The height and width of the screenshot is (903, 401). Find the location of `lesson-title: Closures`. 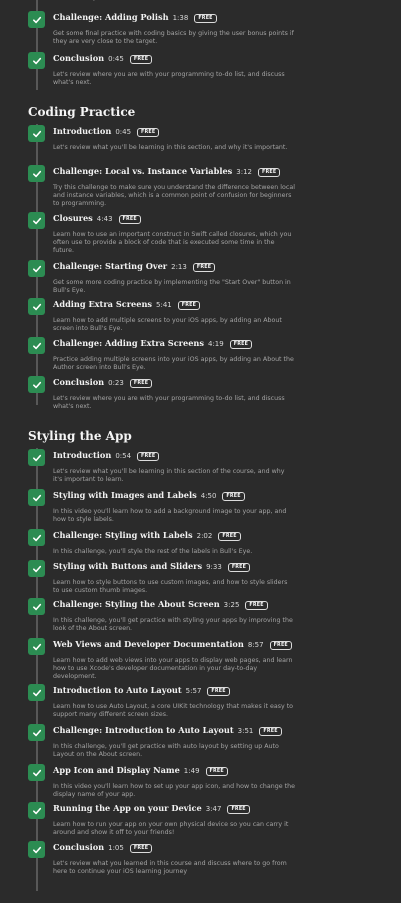

lesson-title: Closures is located at coordinates (73, 218).